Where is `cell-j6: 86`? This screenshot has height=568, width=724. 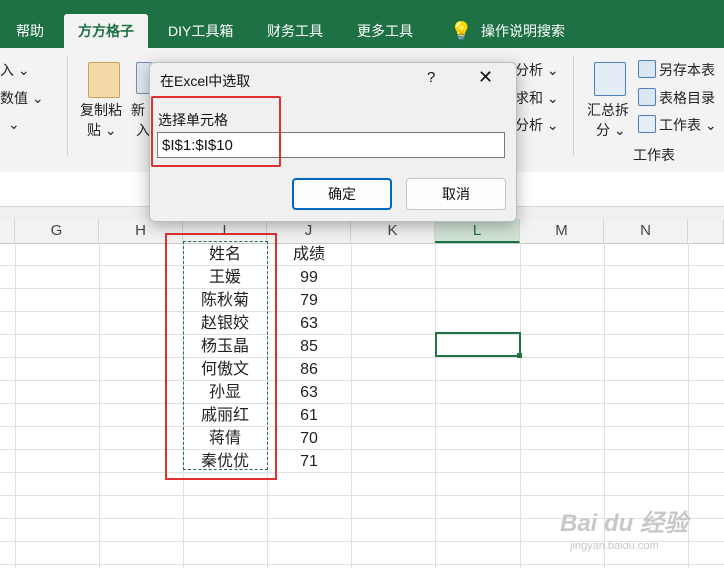
cell-j6: 86 is located at coordinates (309, 369).